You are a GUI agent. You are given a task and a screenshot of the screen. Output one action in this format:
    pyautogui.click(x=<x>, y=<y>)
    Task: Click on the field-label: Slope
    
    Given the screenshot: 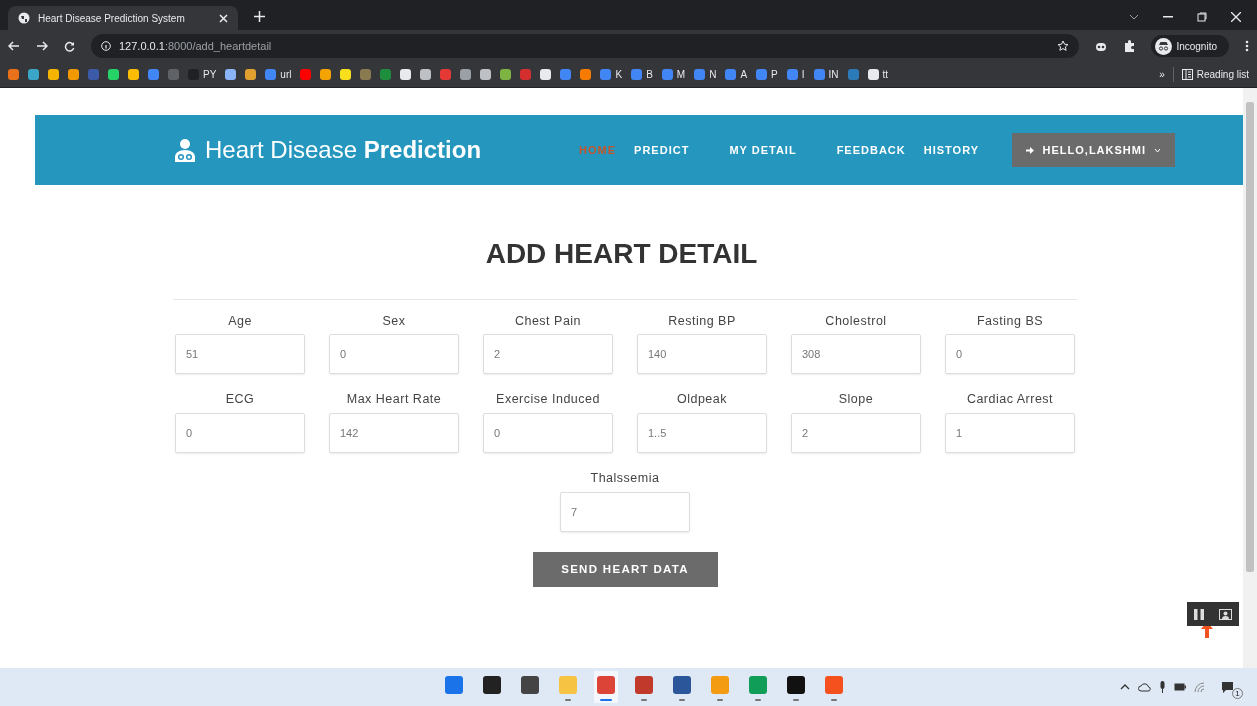 What is the action you would take?
    pyautogui.click(x=856, y=400)
    